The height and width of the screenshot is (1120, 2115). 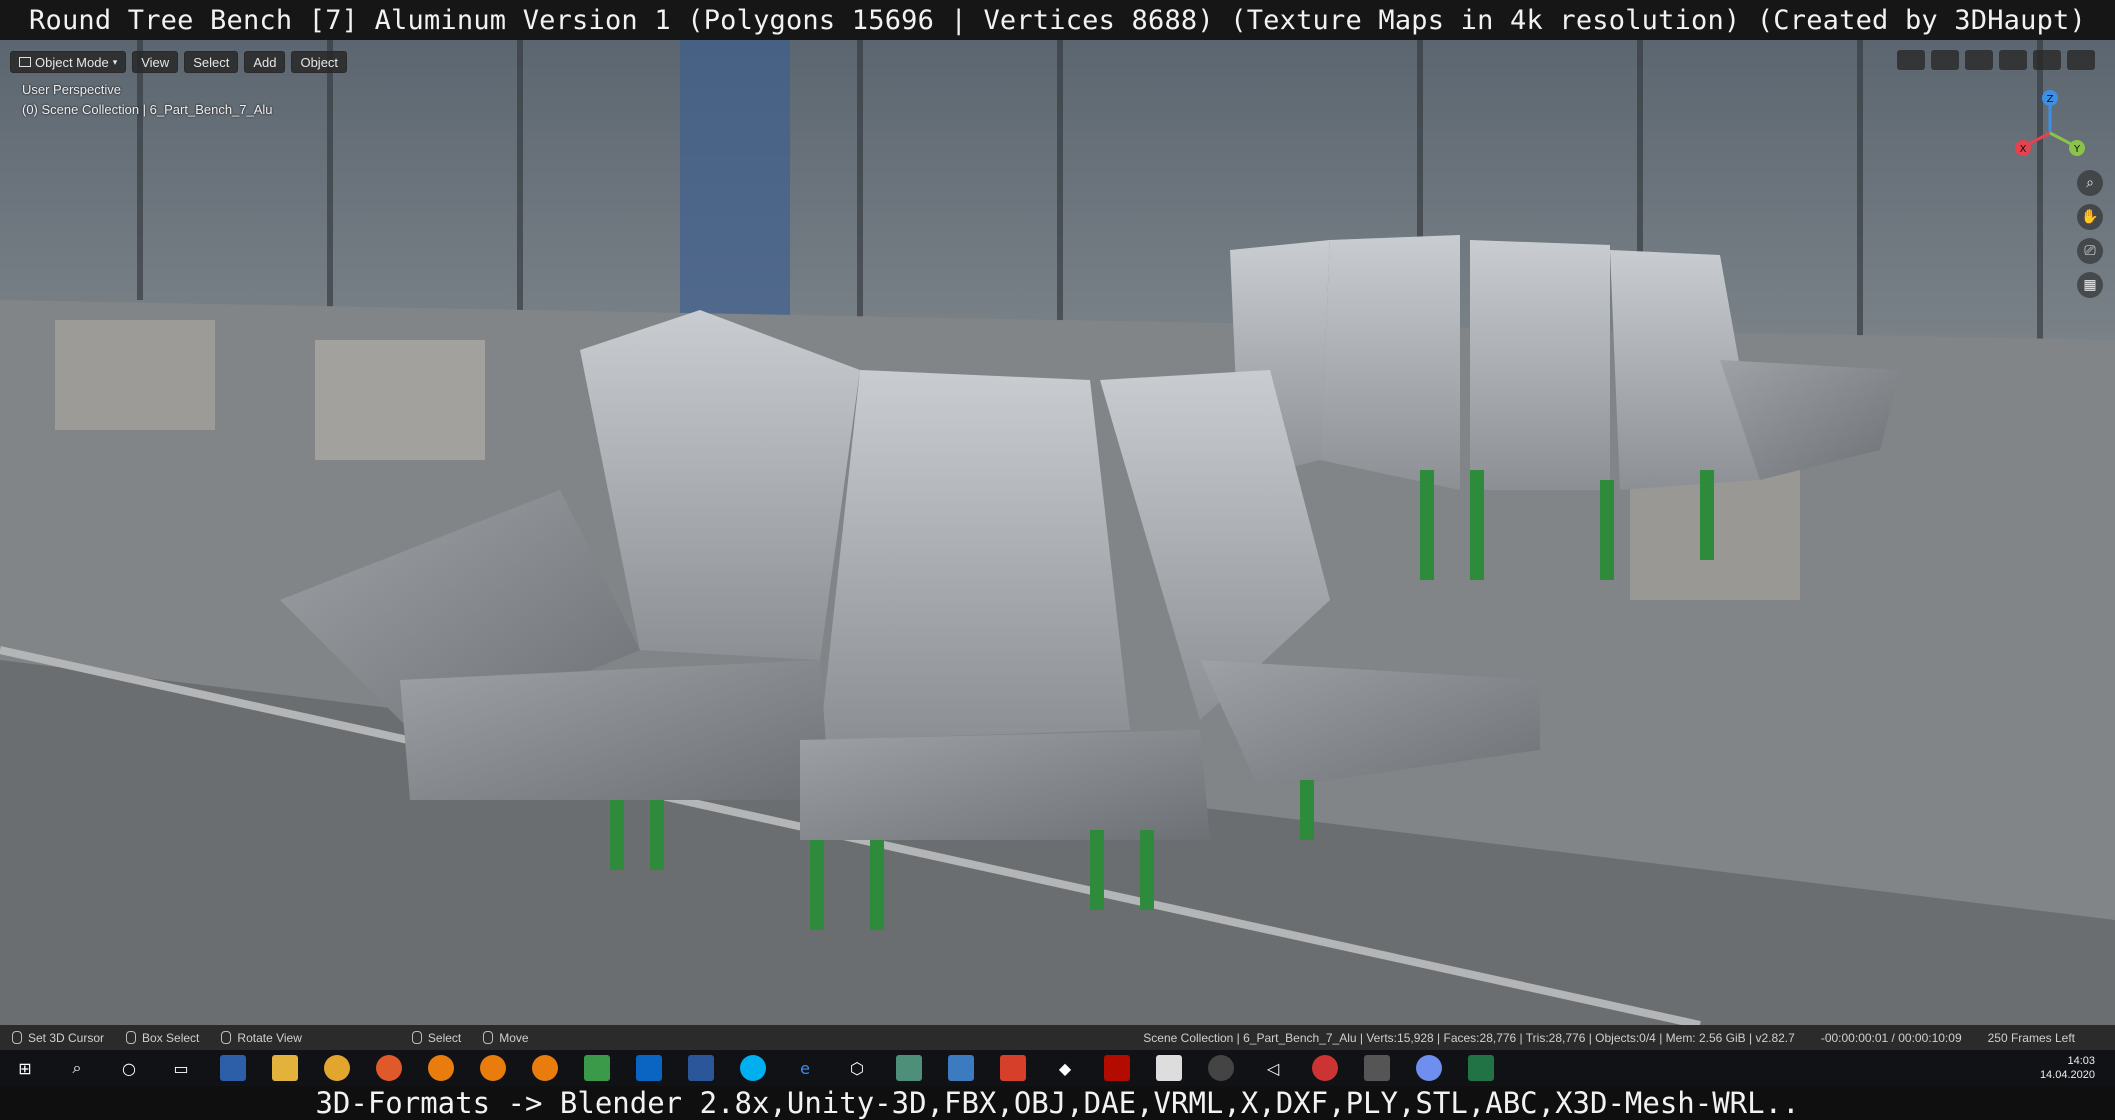 What do you see at coordinates (25, 1068) in the screenshot?
I see `windows-icon: ⊞` at bounding box center [25, 1068].